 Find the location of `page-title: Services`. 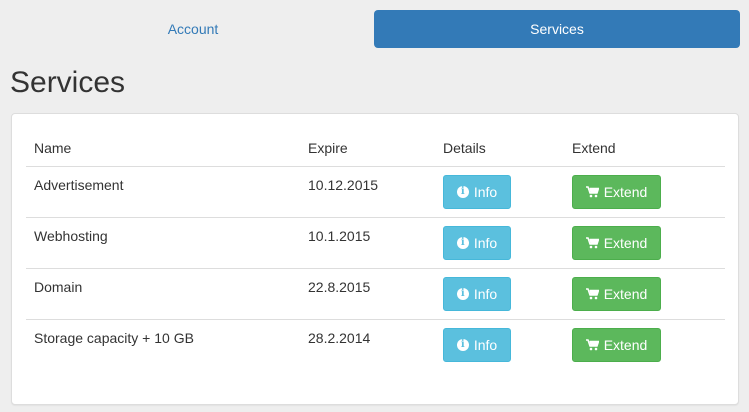

page-title: Services is located at coordinates (68, 82).